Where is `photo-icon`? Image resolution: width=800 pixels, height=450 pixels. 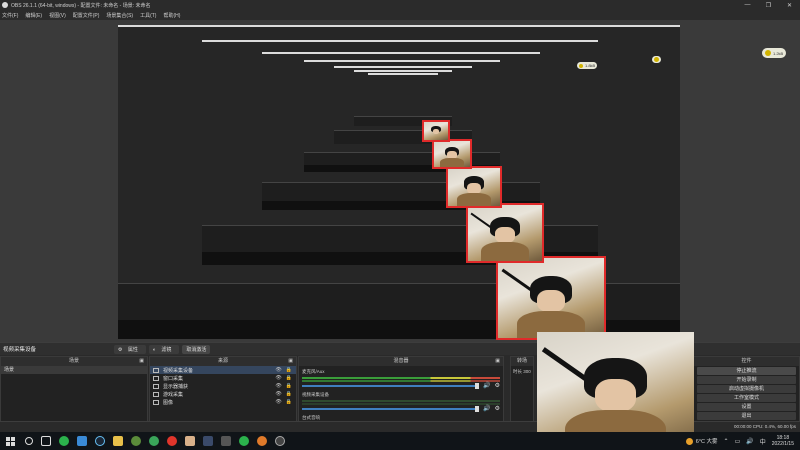 photo-icon is located at coordinates (226, 441).